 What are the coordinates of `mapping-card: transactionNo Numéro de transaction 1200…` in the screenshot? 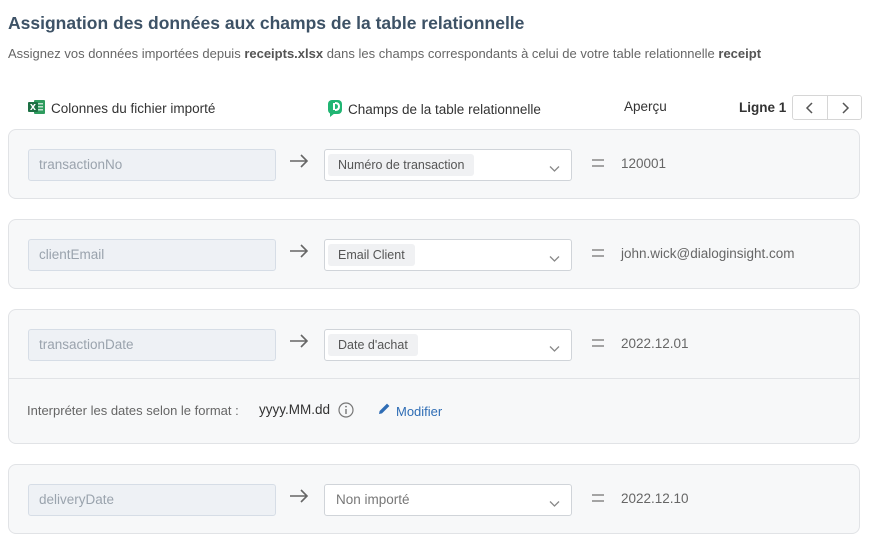 It's located at (434, 164).